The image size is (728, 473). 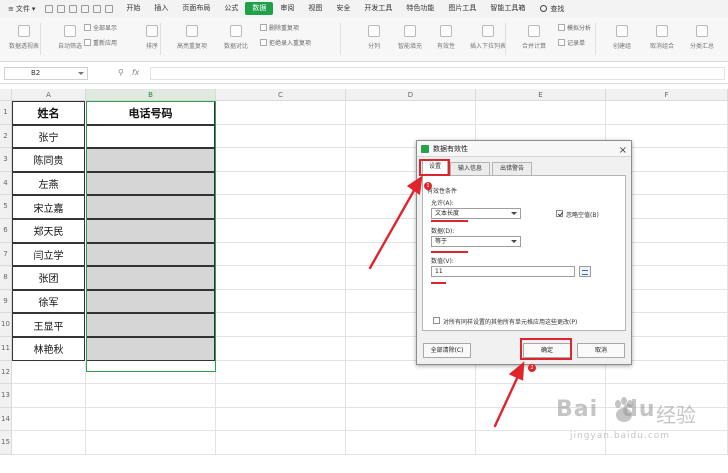 What do you see at coordinates (279, 27) in the screenshot?
I see `ribbon-button-7: 删除重复项` at bounding box center [279, 27].